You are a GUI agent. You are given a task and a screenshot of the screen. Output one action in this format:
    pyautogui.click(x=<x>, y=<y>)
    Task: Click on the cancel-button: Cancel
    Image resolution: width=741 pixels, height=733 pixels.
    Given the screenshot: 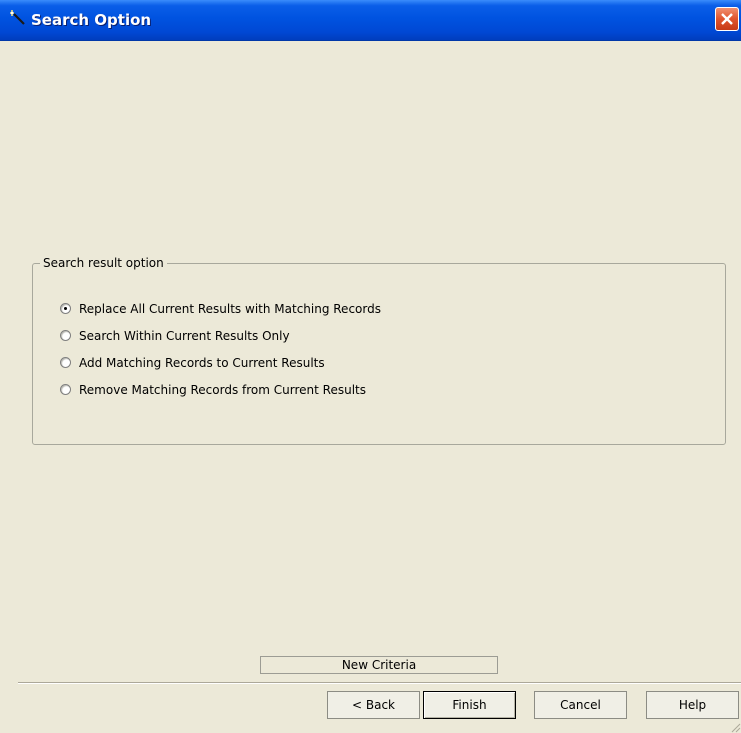 What is the action you would take?
    pyautogui.click(x=580, y=705)
    